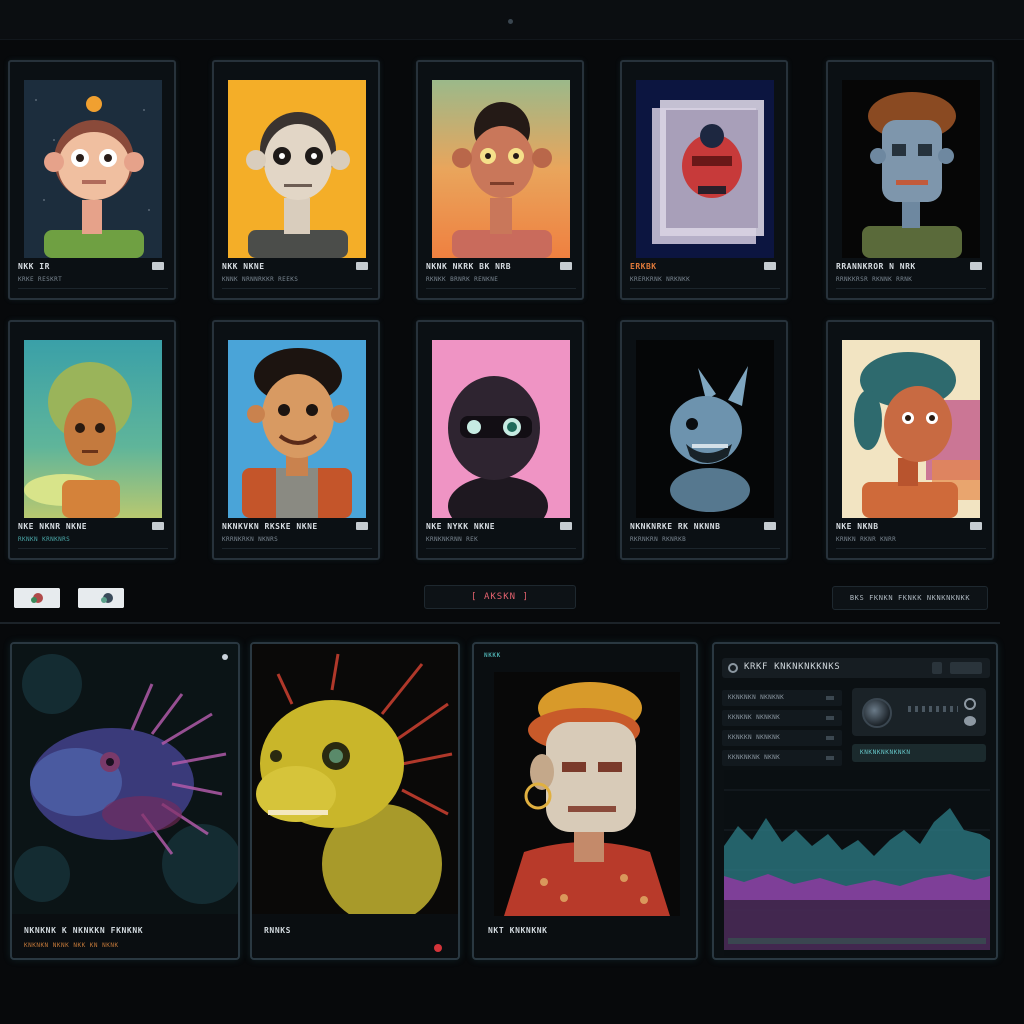  What do you see at coordinates (461, 526) in the screenshot?
I see `nft-title: NKE NYKK NKNE` at bounding box center [461, 526].